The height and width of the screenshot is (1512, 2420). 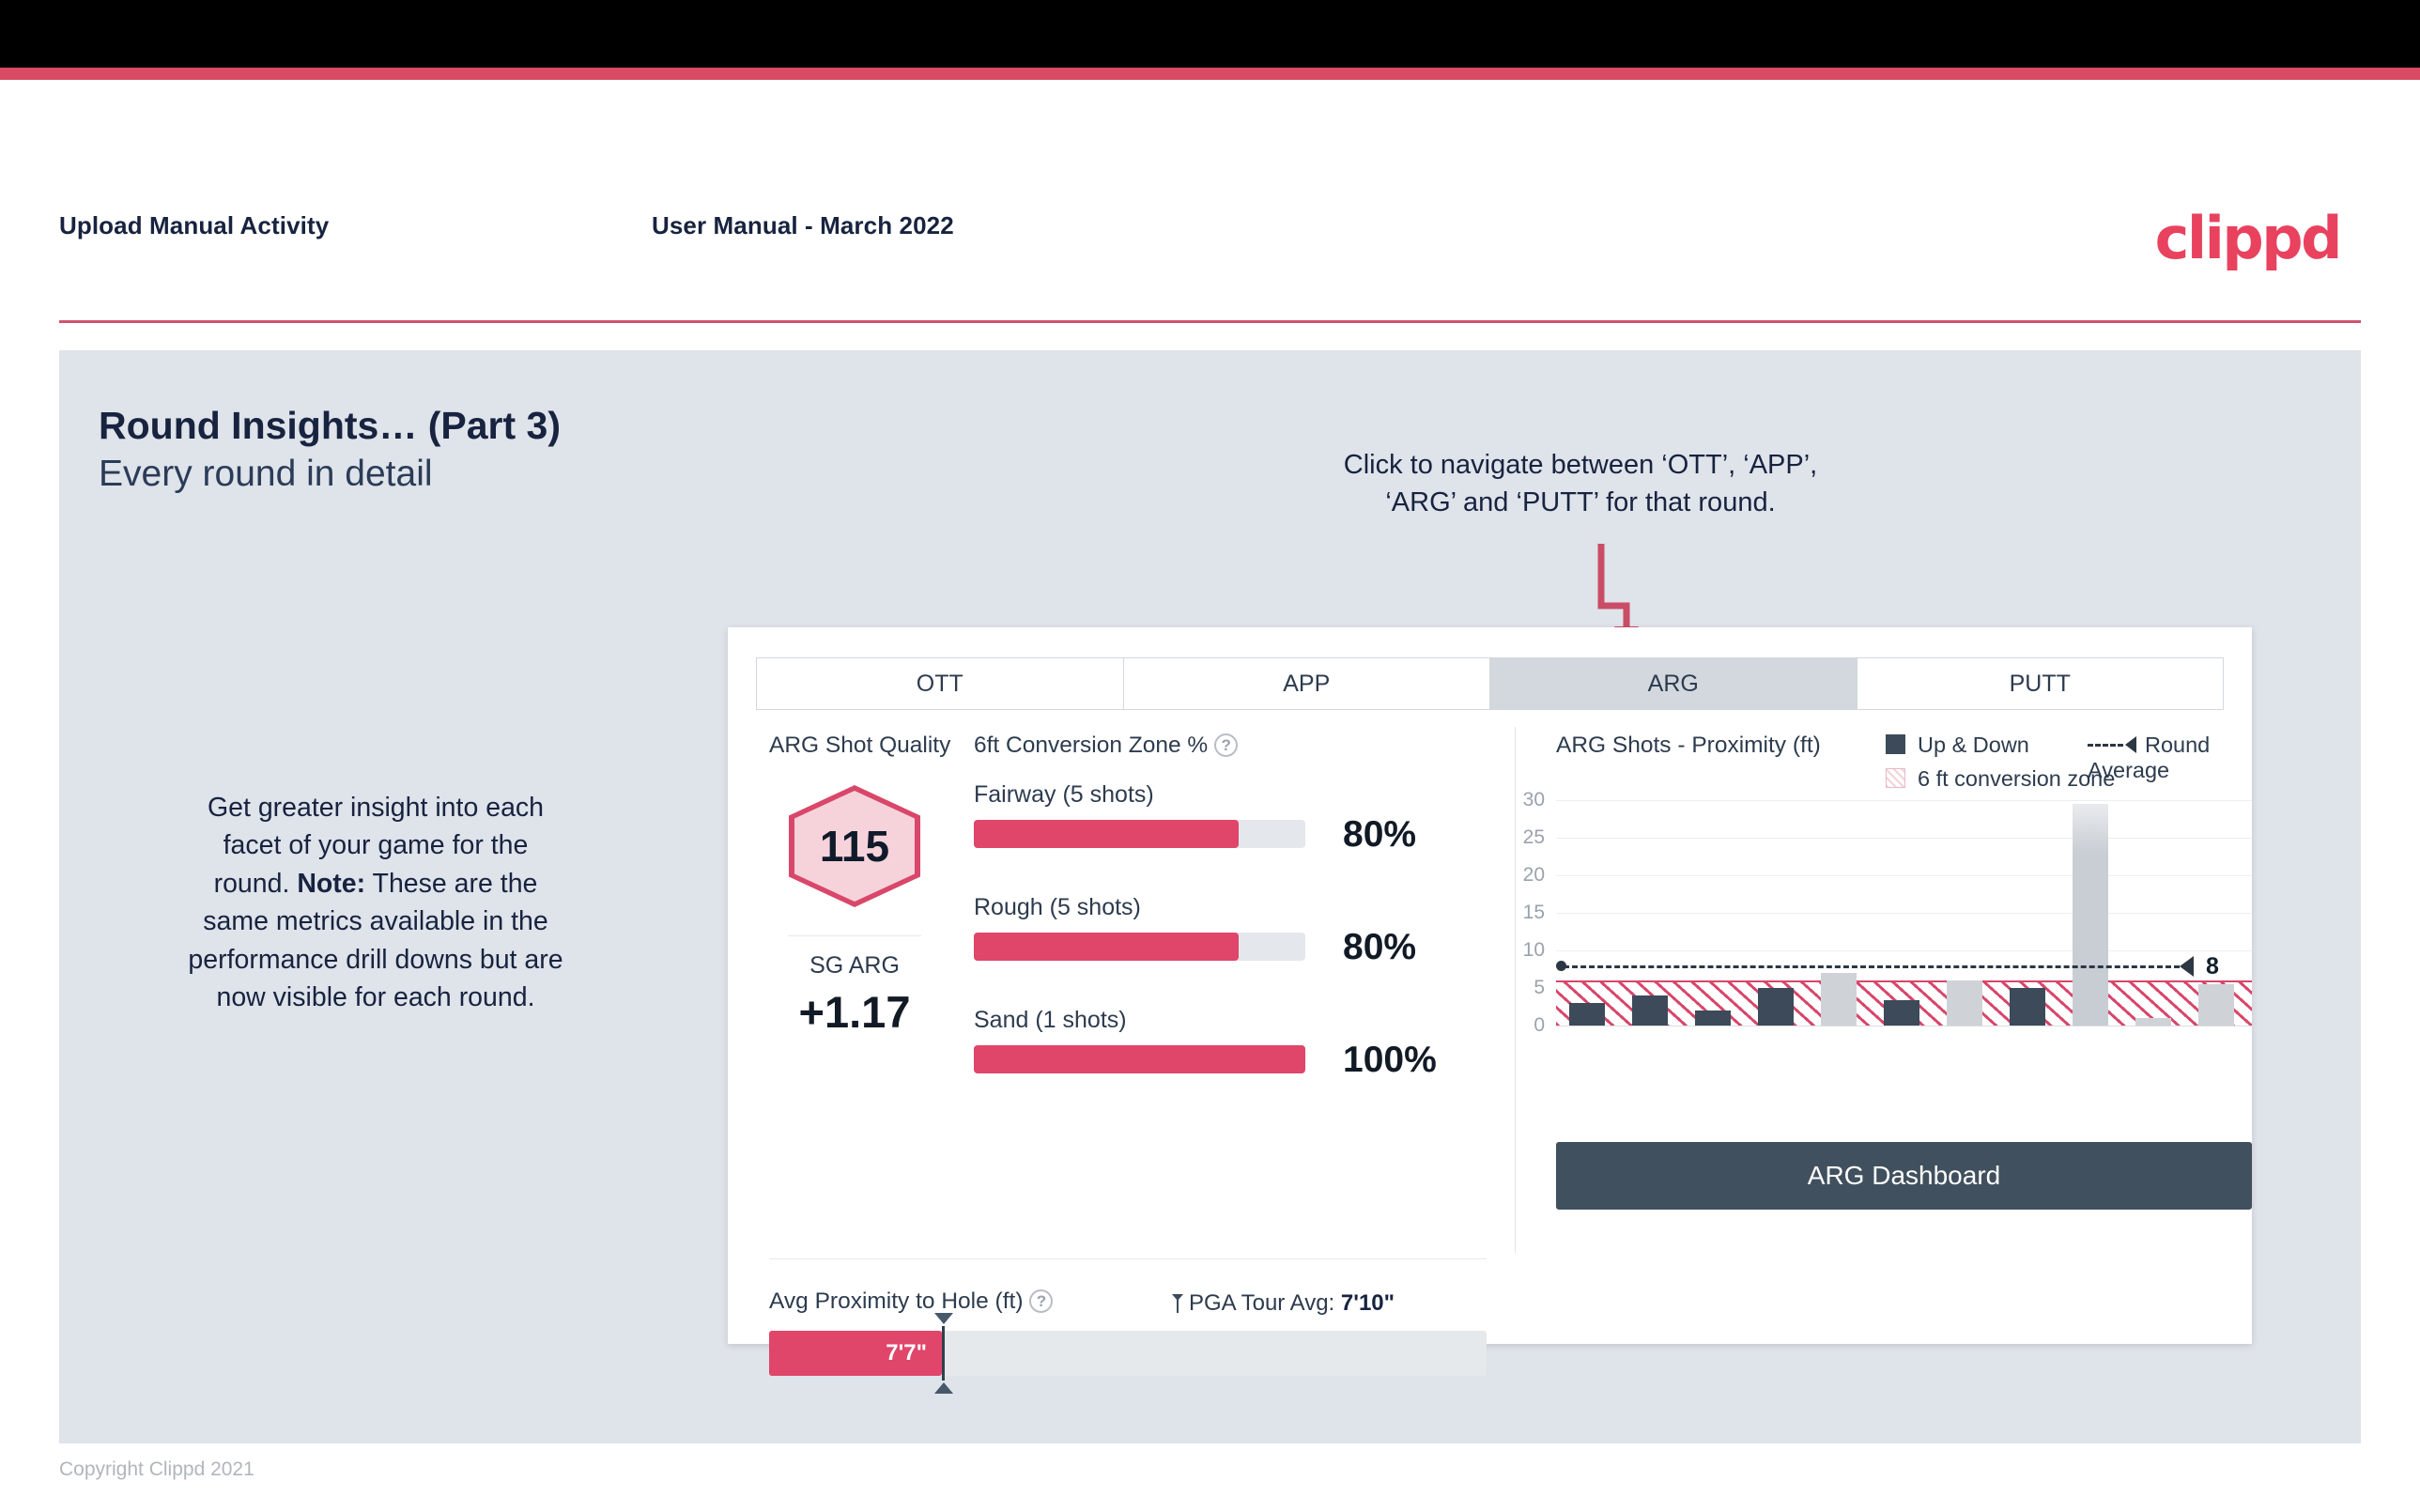 What do you see at coordinates (803, 225) in the screenshot?
I see `document-title: User Manual - March 2022` at bounding box center [803, 225].